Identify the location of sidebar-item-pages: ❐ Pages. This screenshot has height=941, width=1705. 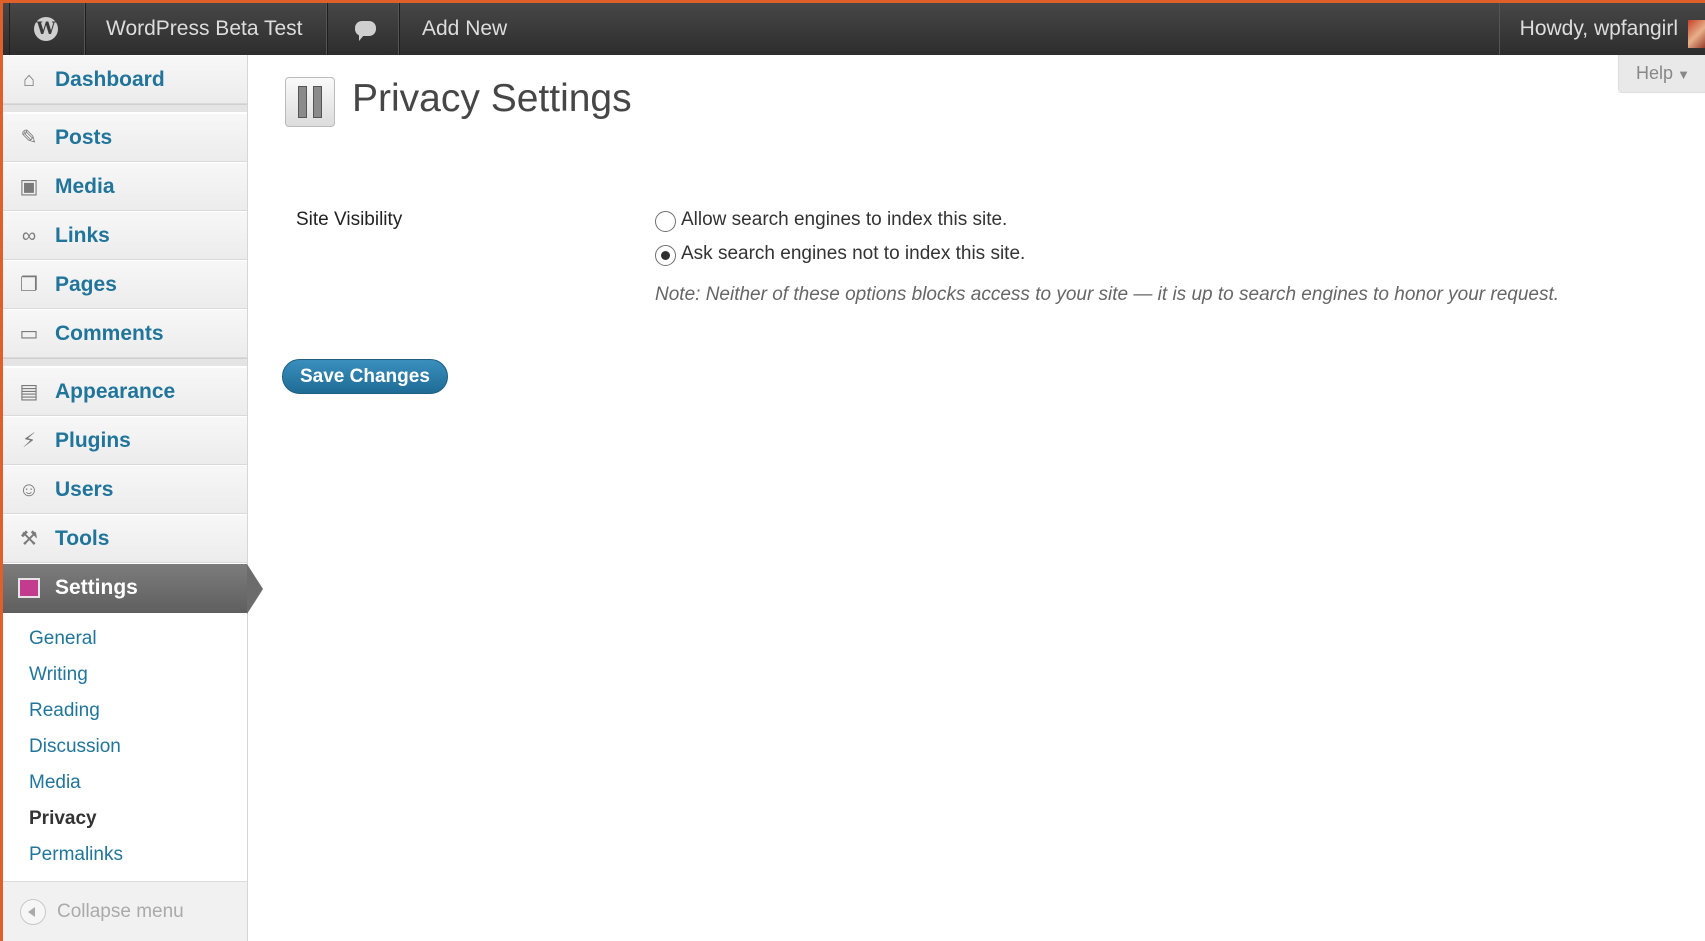
(125, 284).